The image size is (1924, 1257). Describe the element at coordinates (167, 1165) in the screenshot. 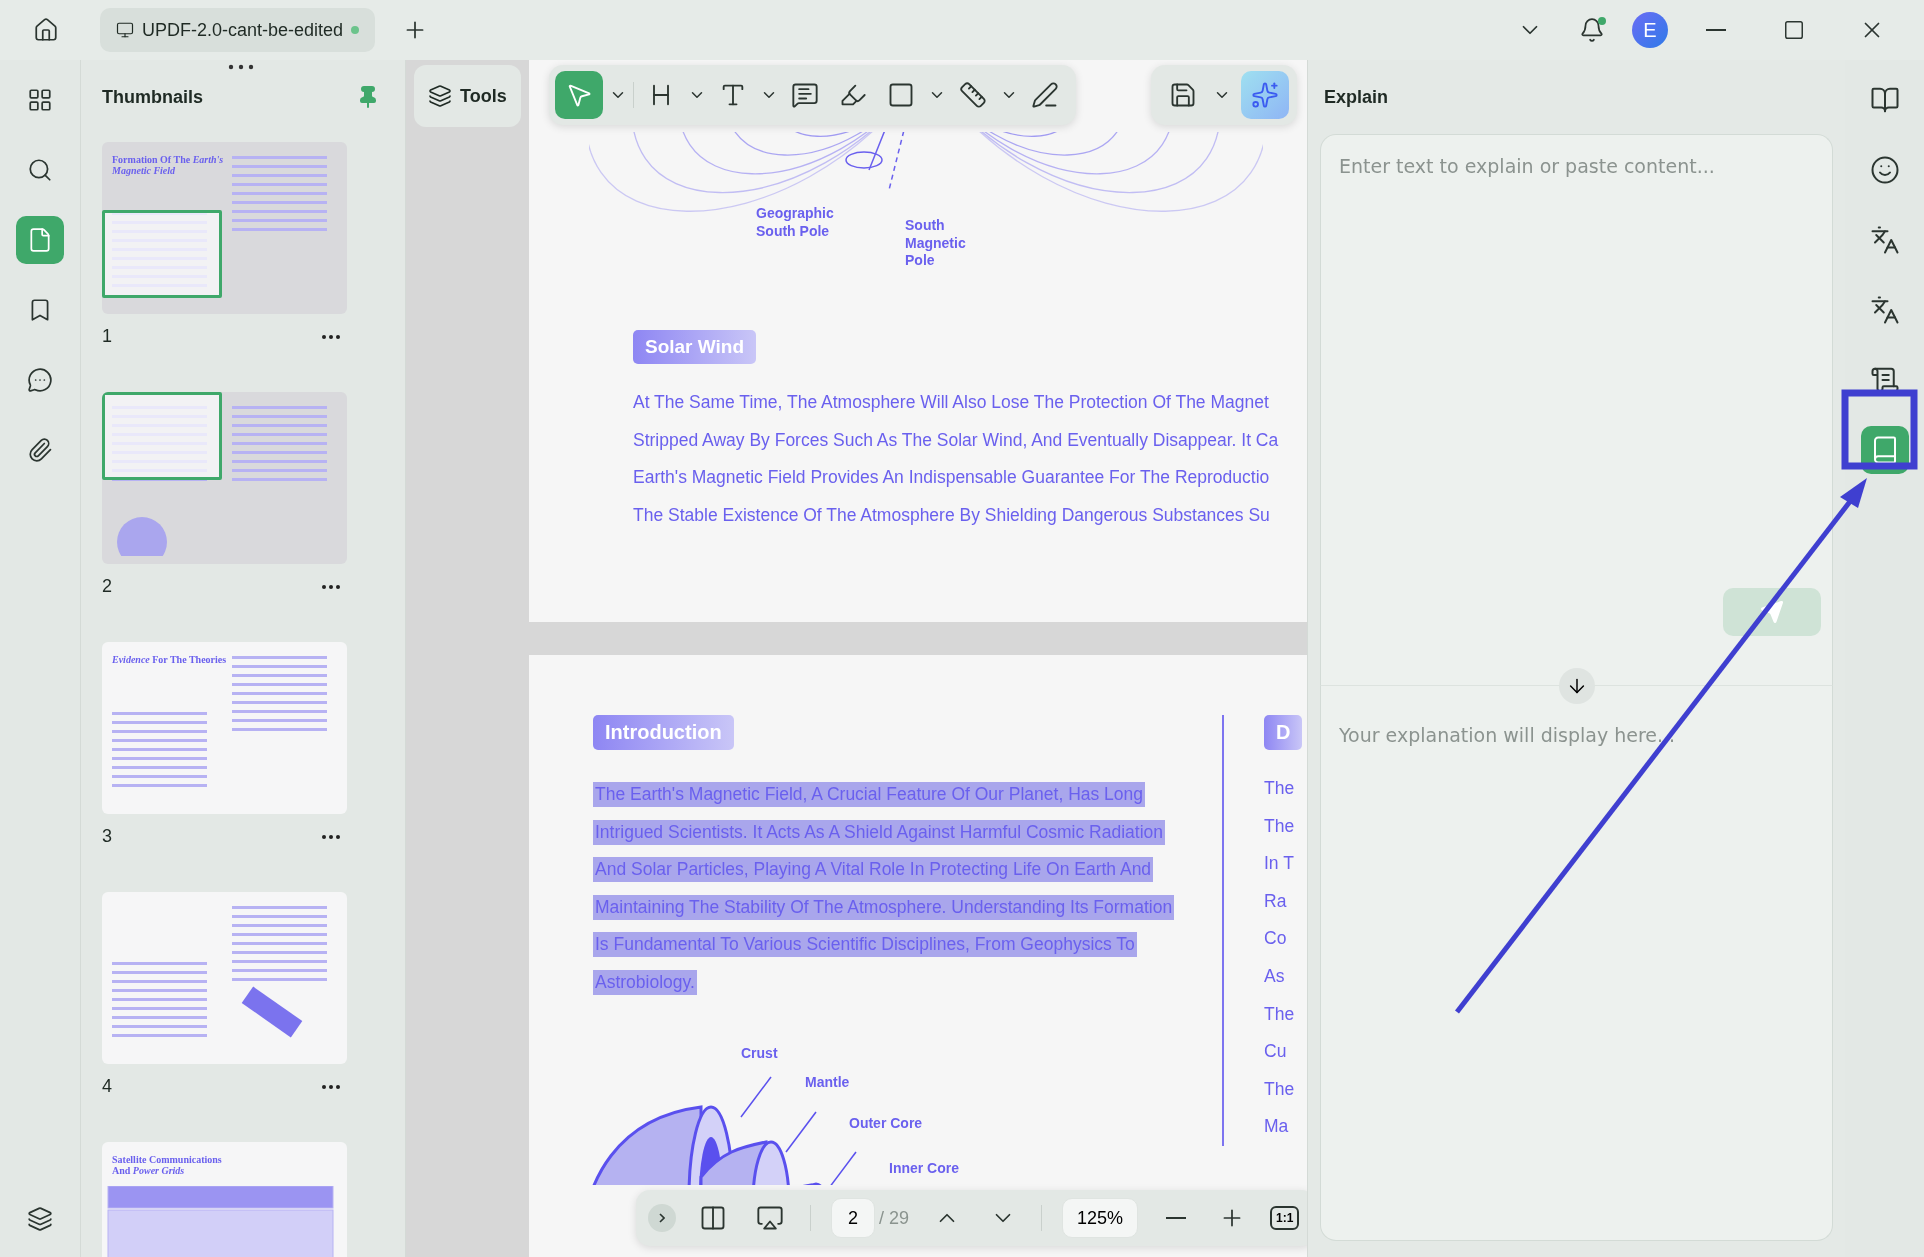

I see `thumbnail-title: Satellite Communications And Power Grids` at that location.